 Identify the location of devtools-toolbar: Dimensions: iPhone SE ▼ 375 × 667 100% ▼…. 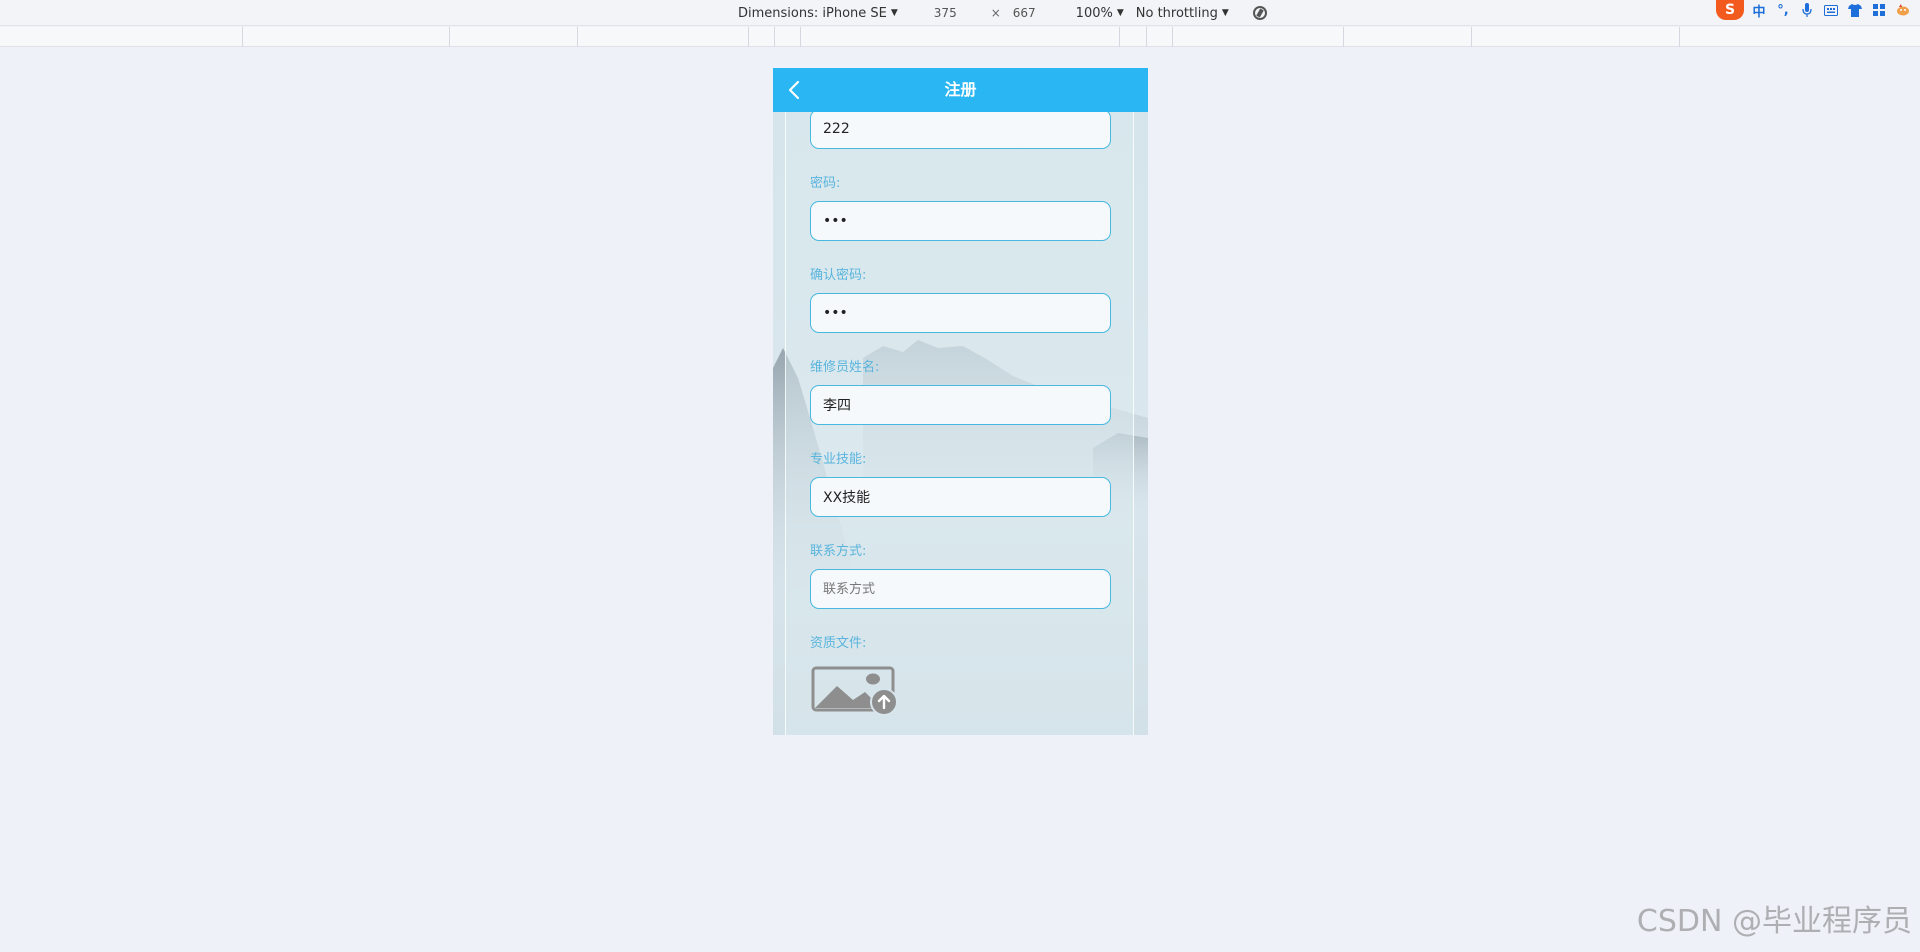
(960, 13).